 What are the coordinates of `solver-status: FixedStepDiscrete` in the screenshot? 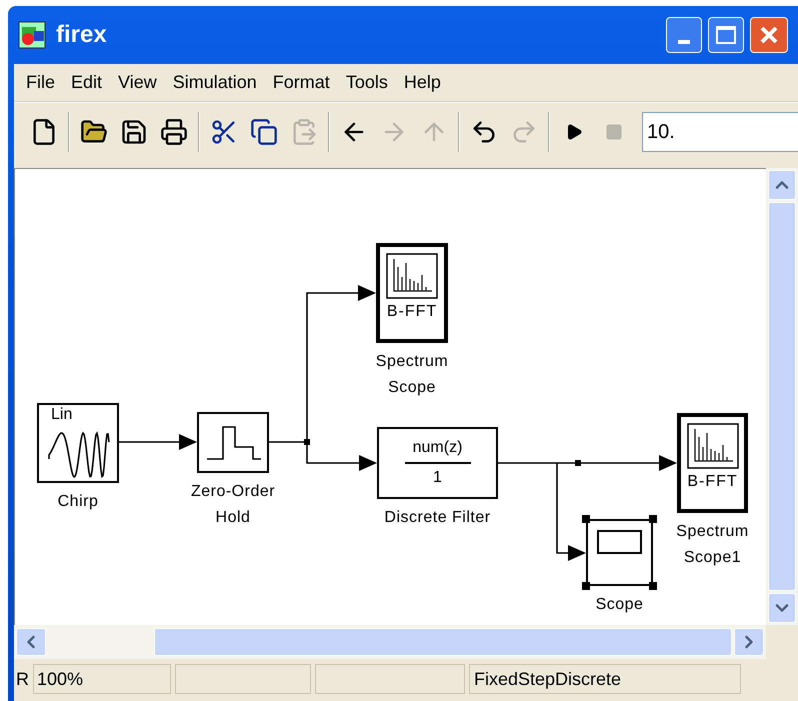 It's located at (605, 679).